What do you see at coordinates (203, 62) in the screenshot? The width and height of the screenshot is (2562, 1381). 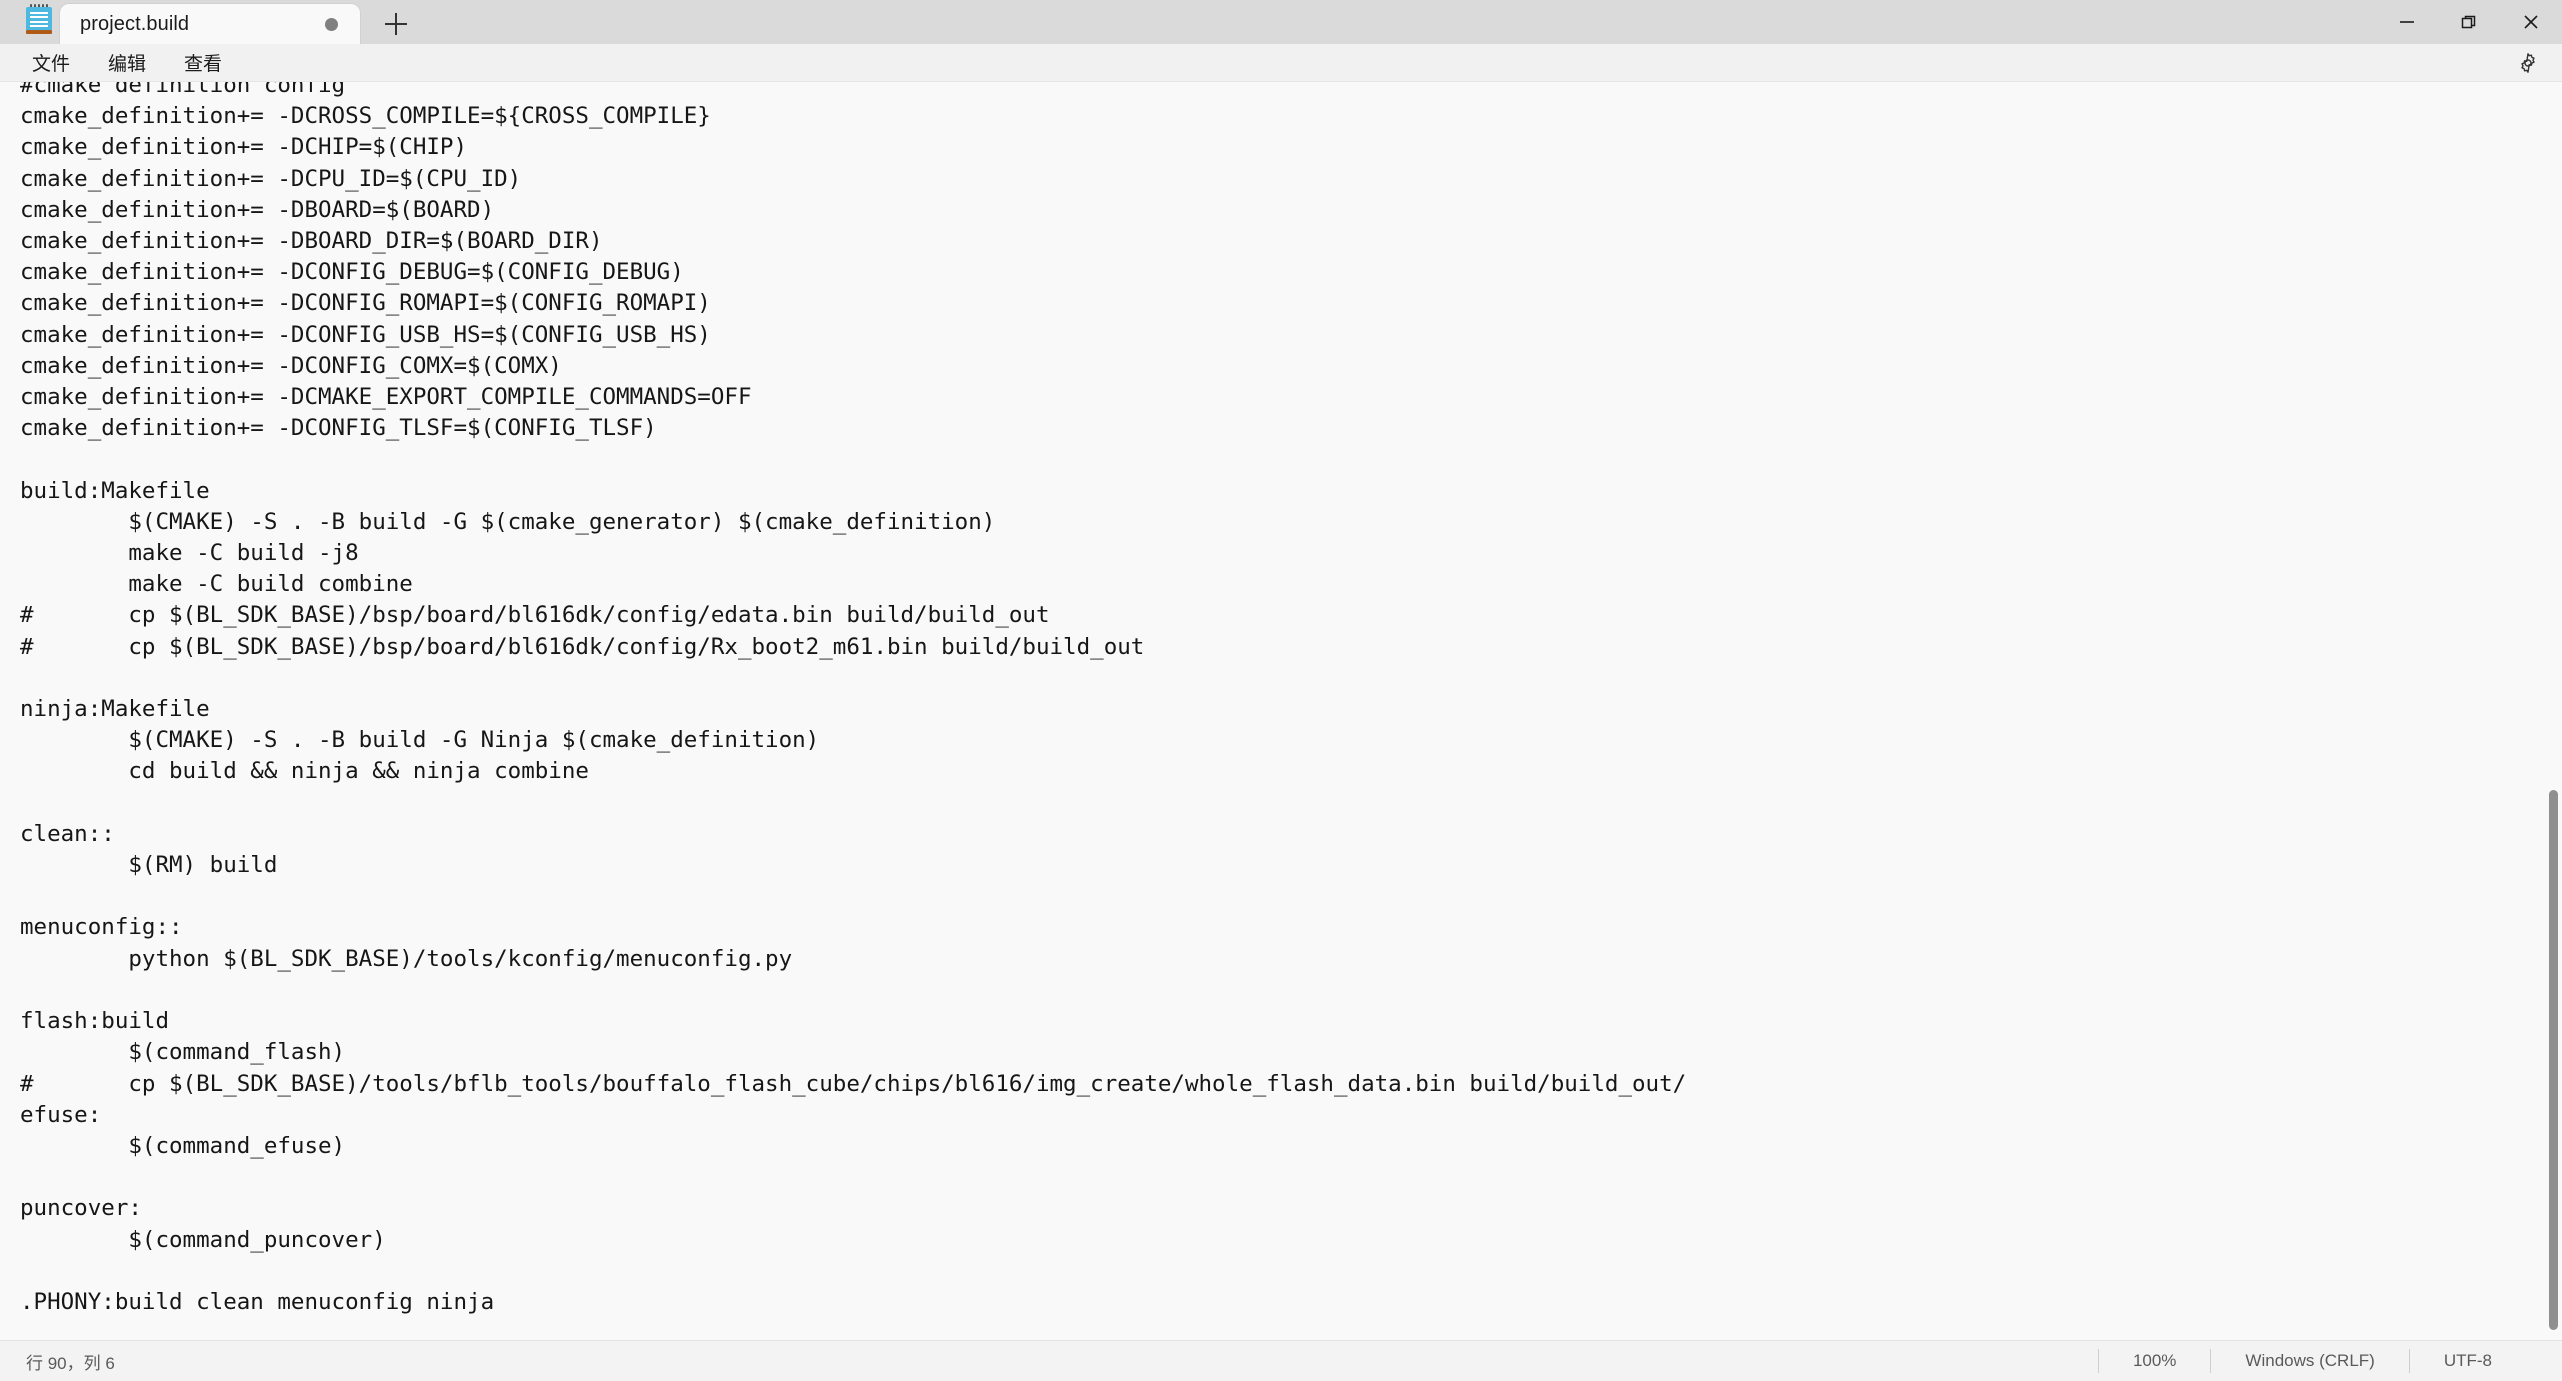 I see `menu-item-view: 查看` at bounding box center [203, 62].